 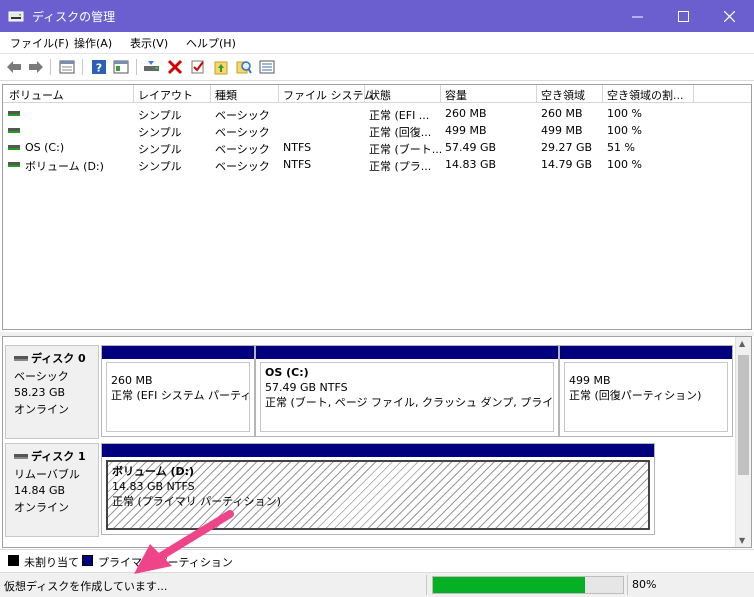 I want to click on up-folder-button, so click(x=221, y=67).